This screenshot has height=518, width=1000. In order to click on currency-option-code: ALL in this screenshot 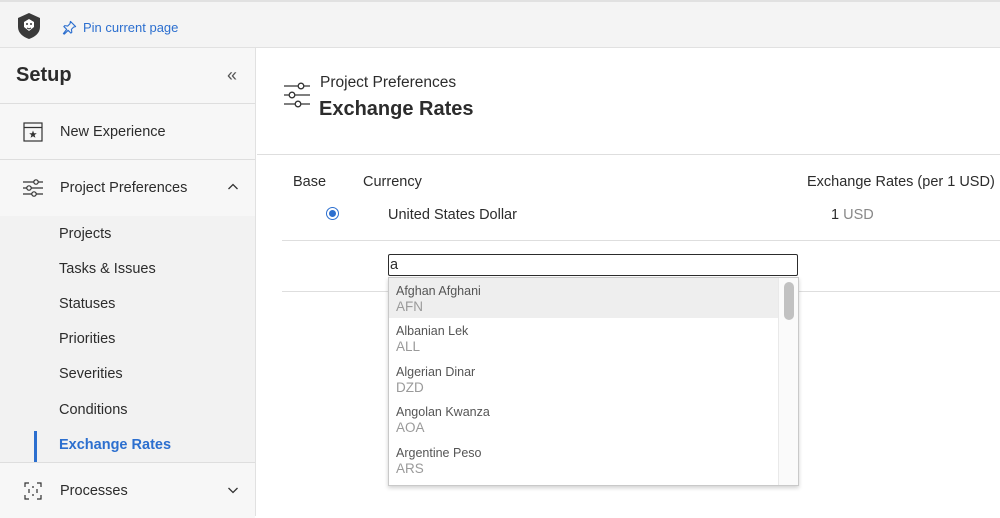, I will do `click(408, 347)`.